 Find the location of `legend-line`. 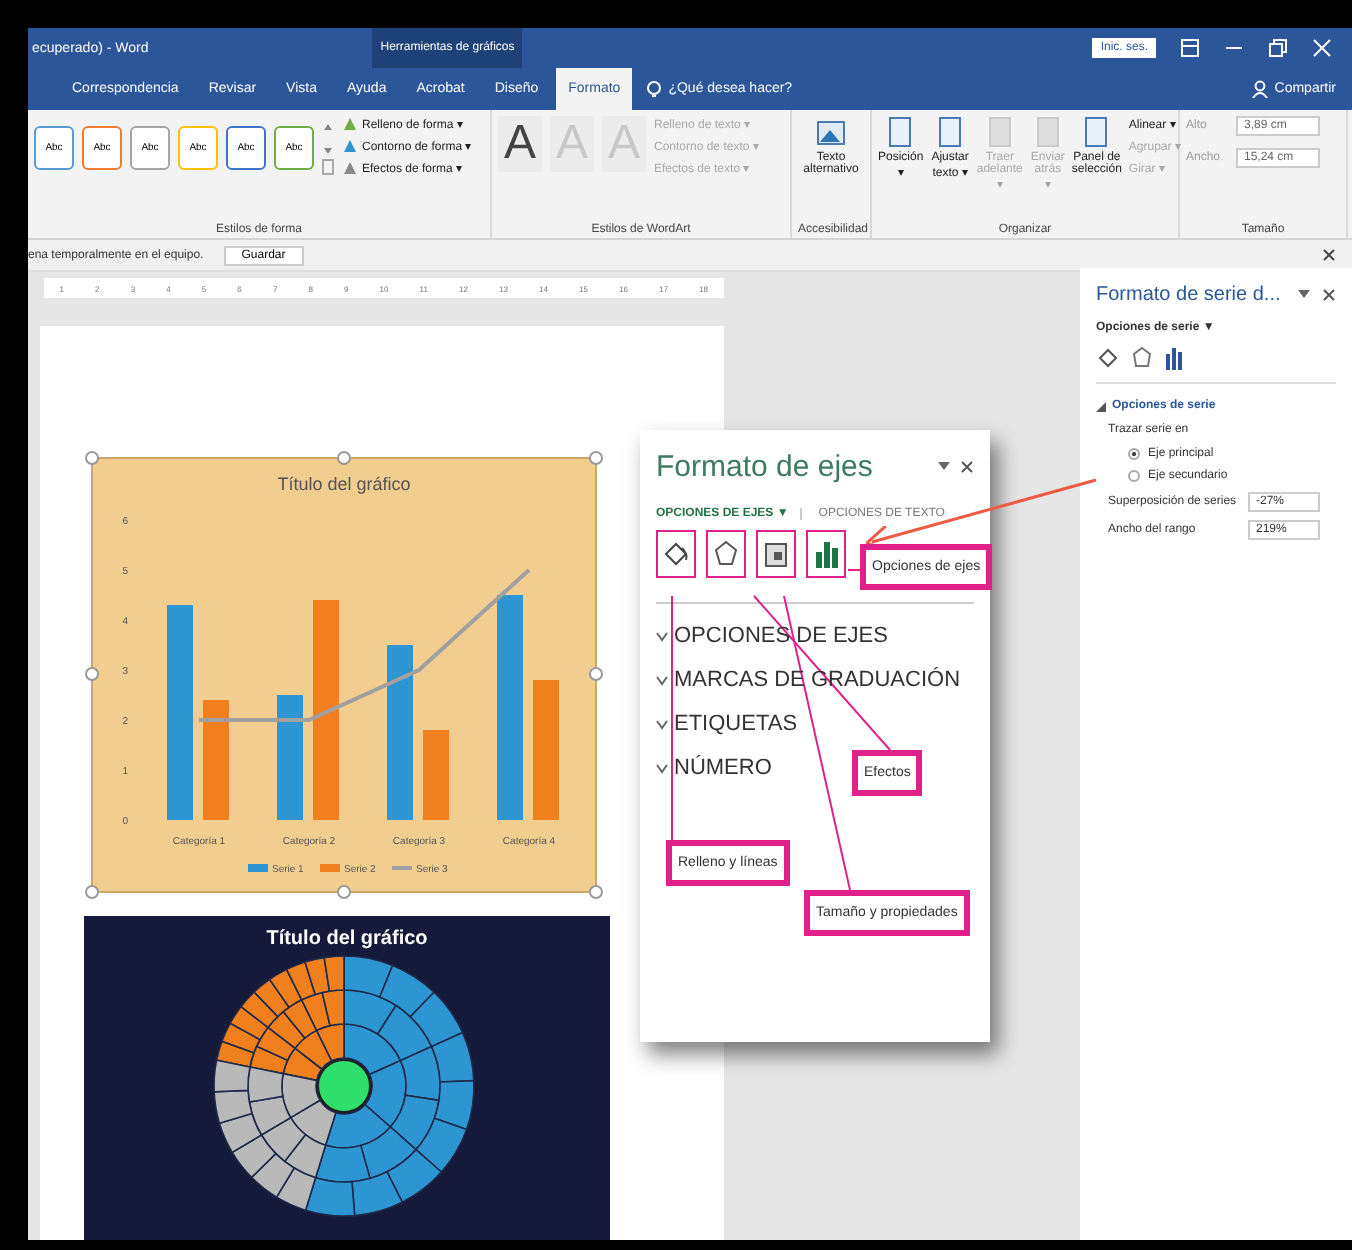

legend-line is located at coordinates (402, 868).